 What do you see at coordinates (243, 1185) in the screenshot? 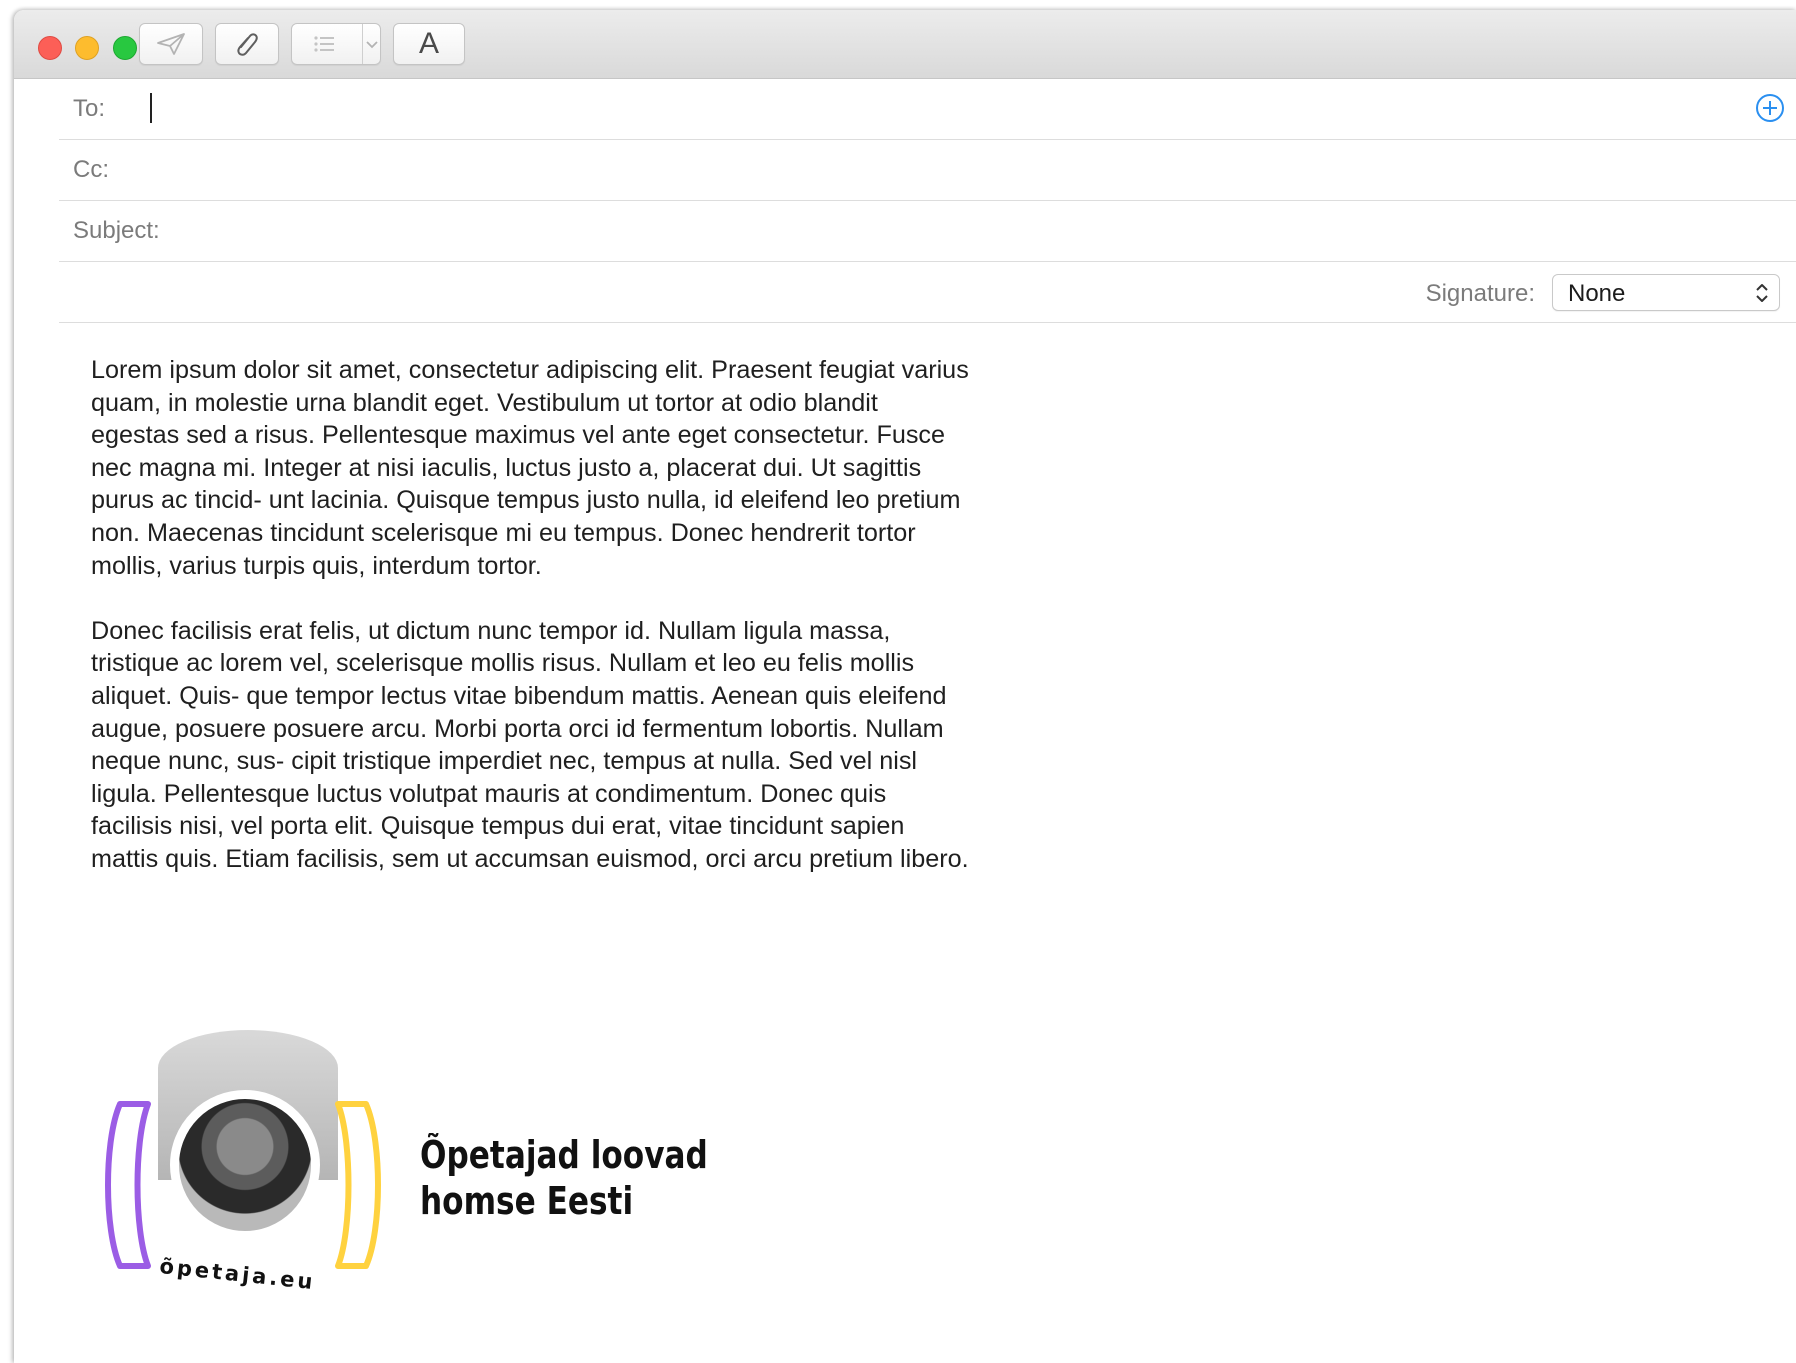
I see `bracket-logo` at bounding box center [243, 1185].